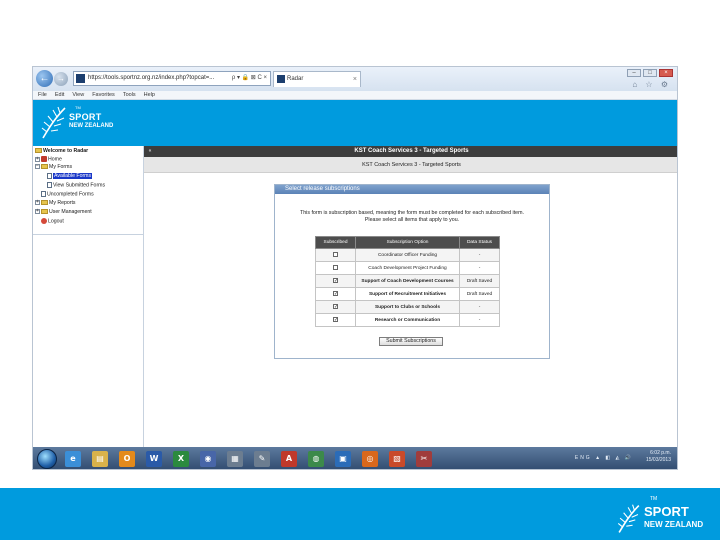  Describe the element at coordinates (666, 73) in the screenshot. I see `close-window-button: ×` at that location.